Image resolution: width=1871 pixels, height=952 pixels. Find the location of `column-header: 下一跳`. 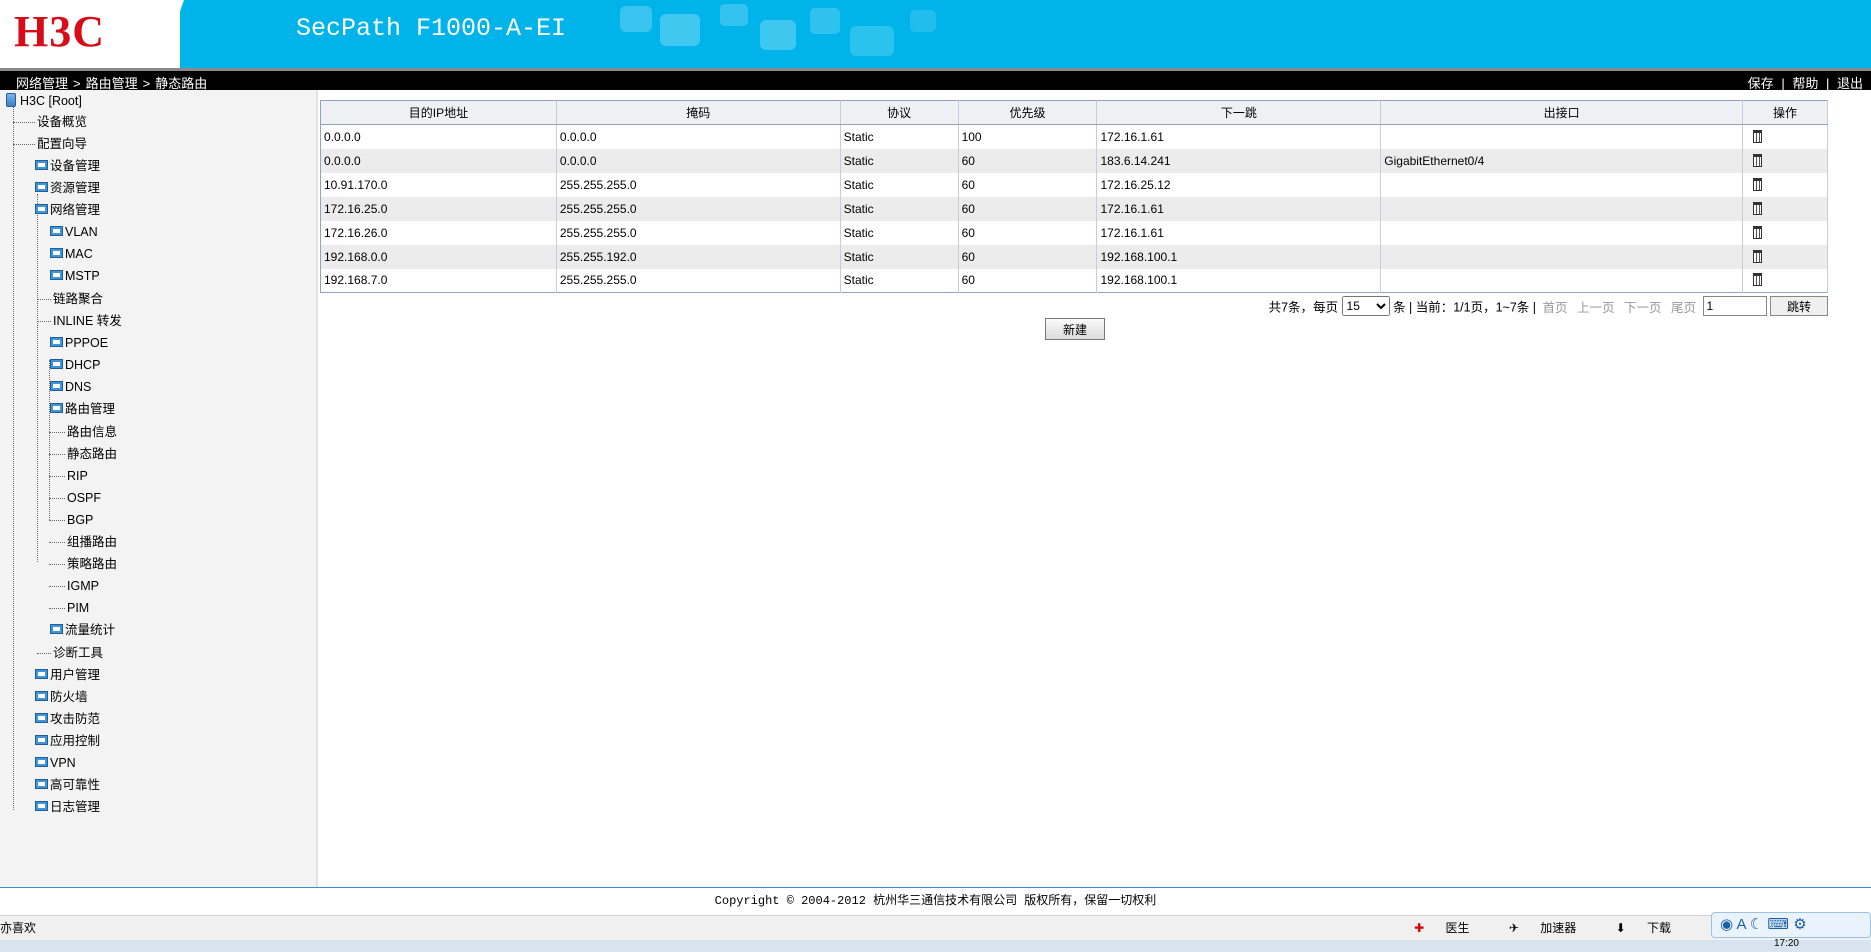

column-header: 下一跳 is located at coordinates (1239, 112).